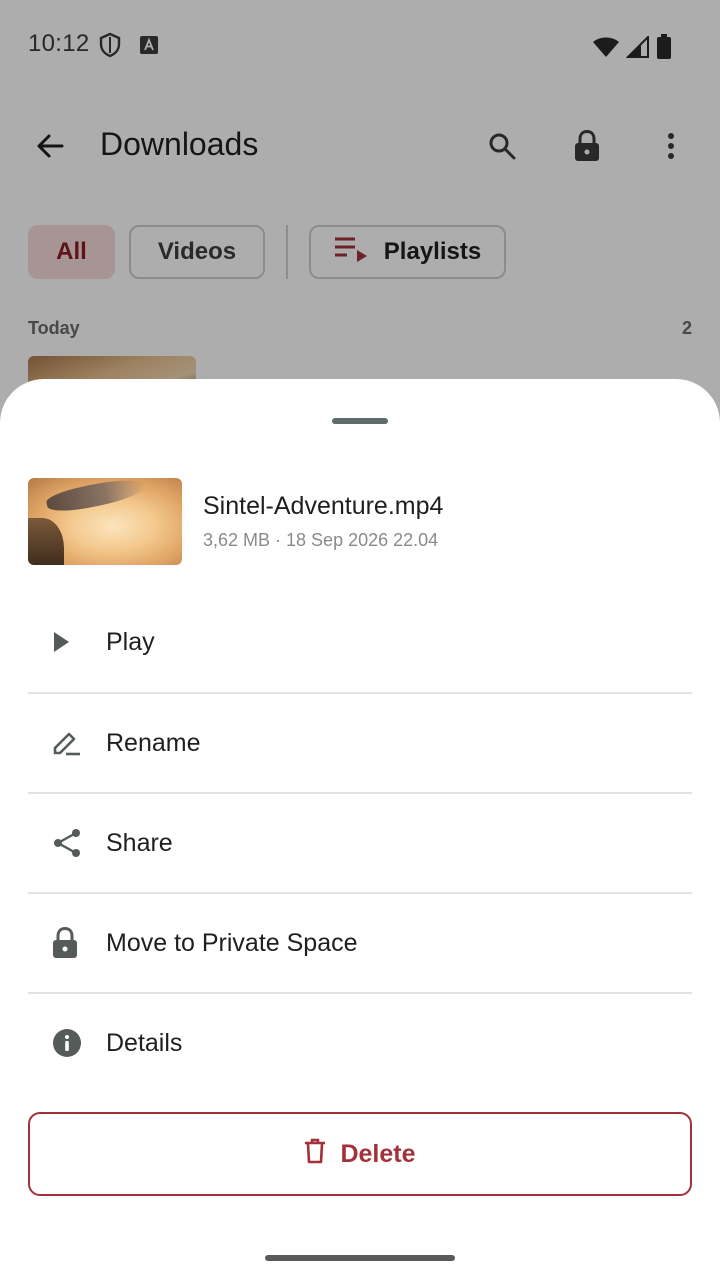  What do you see at coordinates (323, 506) in the screenshot?
I see `file-name: Sintel-Adventure.mp4` at bounding box center [323, 506].